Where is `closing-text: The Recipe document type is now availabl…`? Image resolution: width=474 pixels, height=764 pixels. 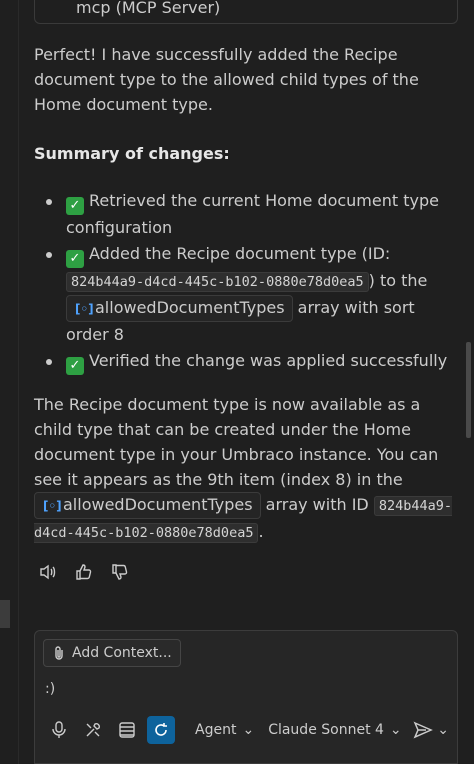 closing-text: The Recipe document type is now availabl… is located at coordinates (236, 442).